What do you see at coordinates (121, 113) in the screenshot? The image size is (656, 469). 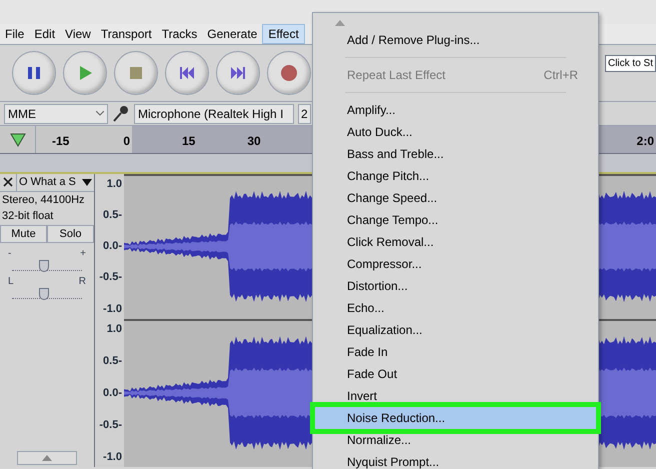 I see `microphone-icon` at bounding box center [121, 113].